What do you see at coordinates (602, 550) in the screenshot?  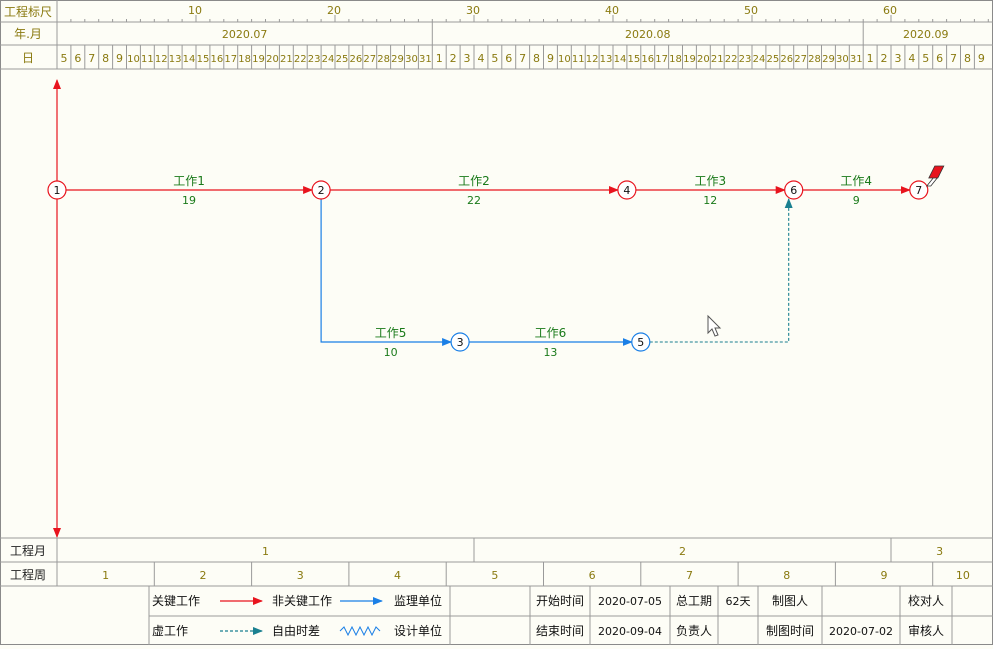 I see `footer-month-cells: 1 2 3` at bounding box center [602, 550].